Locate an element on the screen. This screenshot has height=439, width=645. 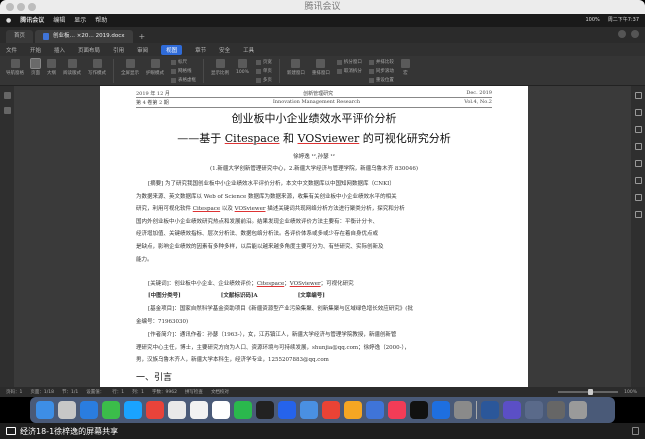
tool-outline: 大纲 is located at coordinates (51, 67).